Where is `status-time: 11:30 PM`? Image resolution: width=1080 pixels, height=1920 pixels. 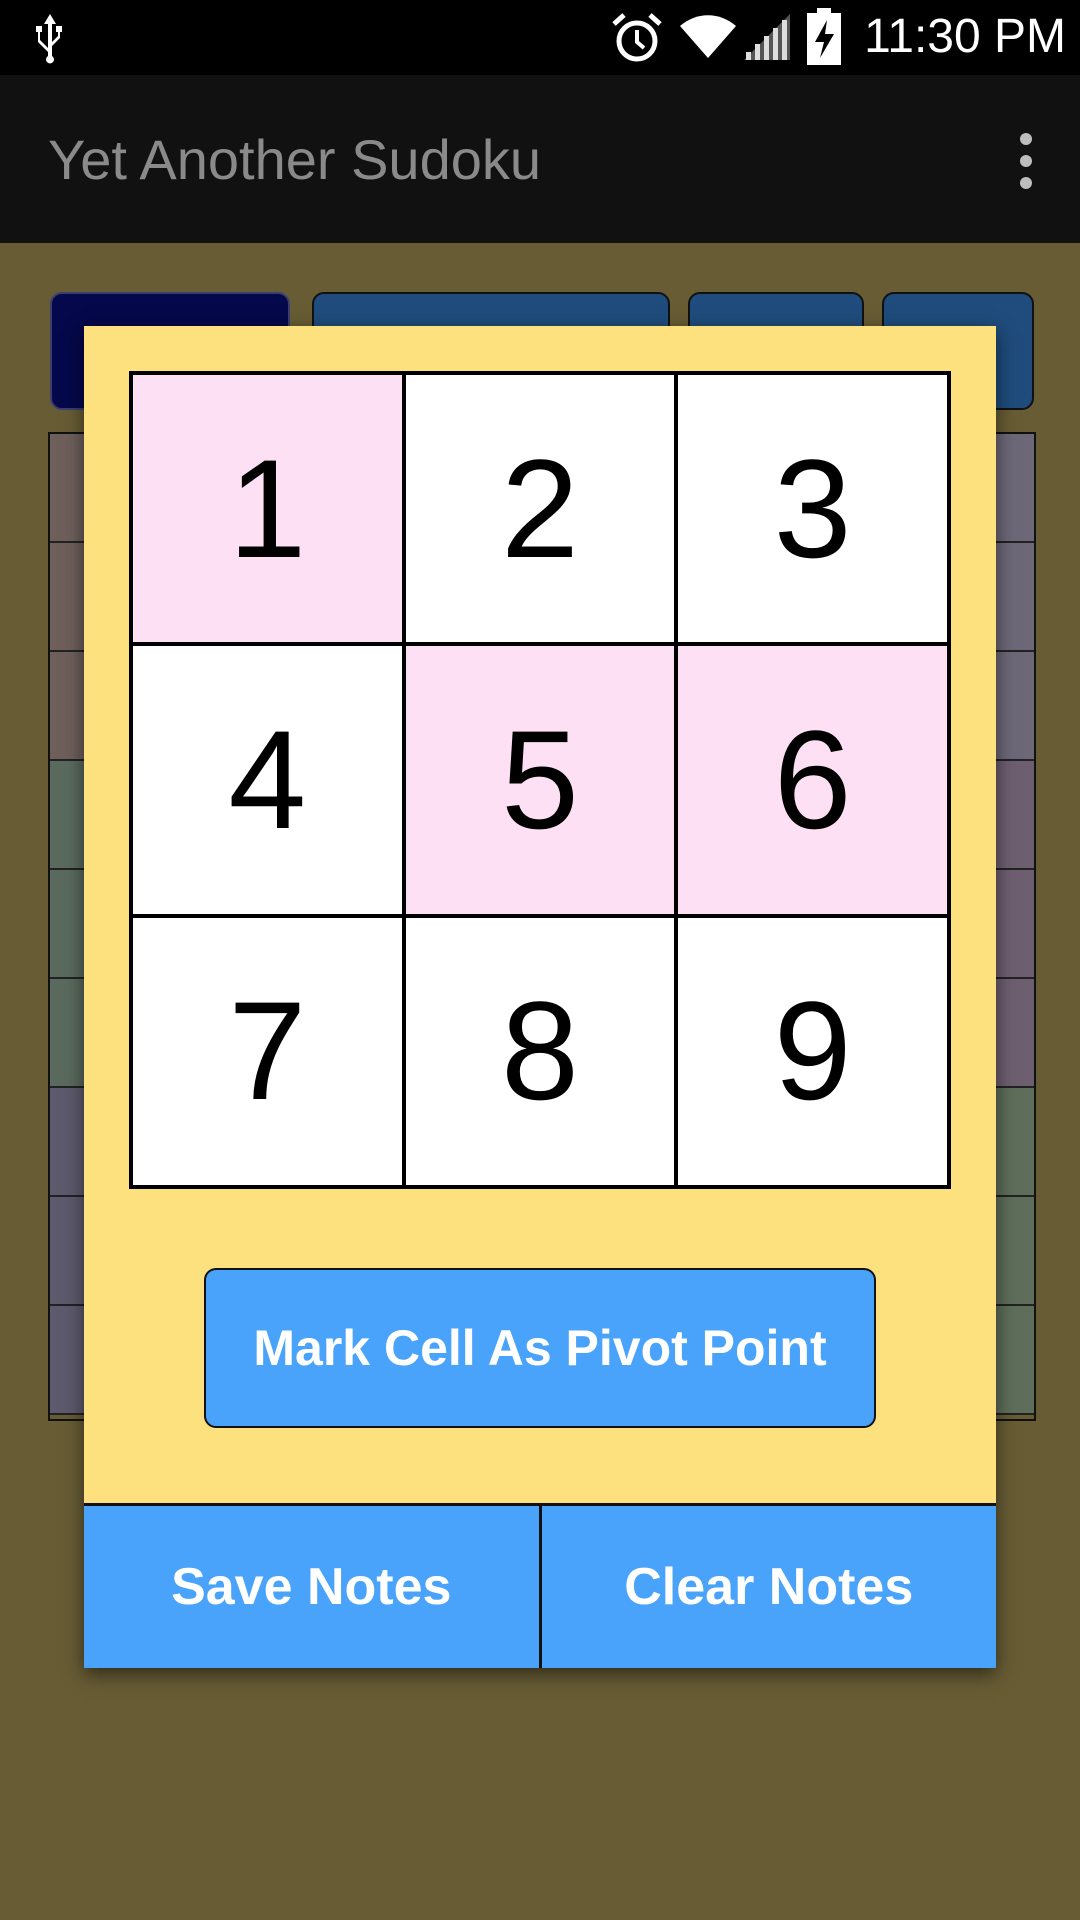
status-time: 11:30 PM is located at coordinates (965, 36).